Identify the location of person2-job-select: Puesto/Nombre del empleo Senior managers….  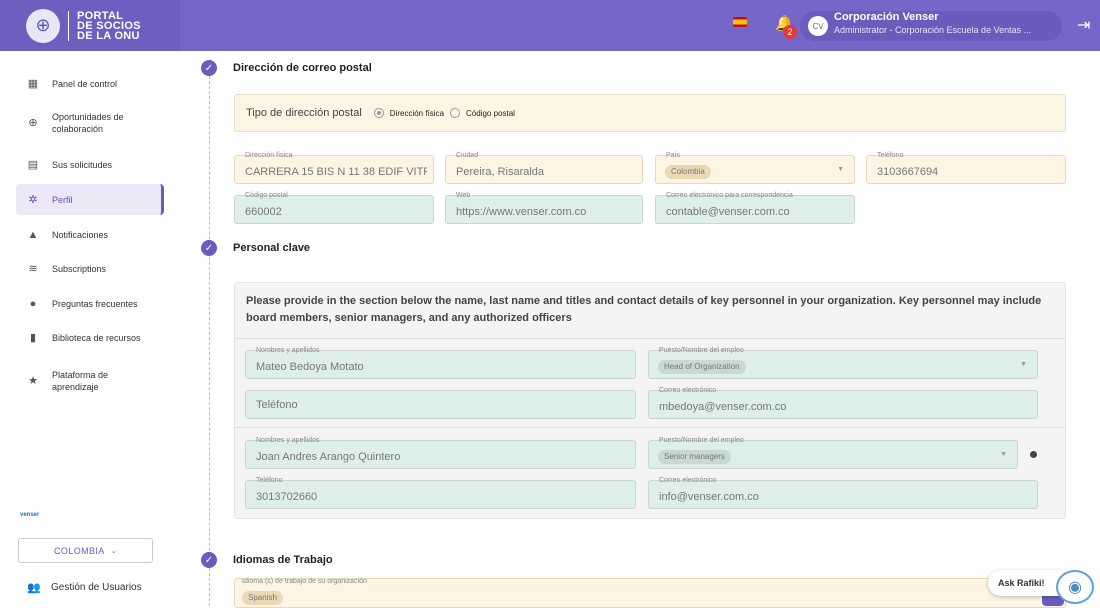
(833, 453).